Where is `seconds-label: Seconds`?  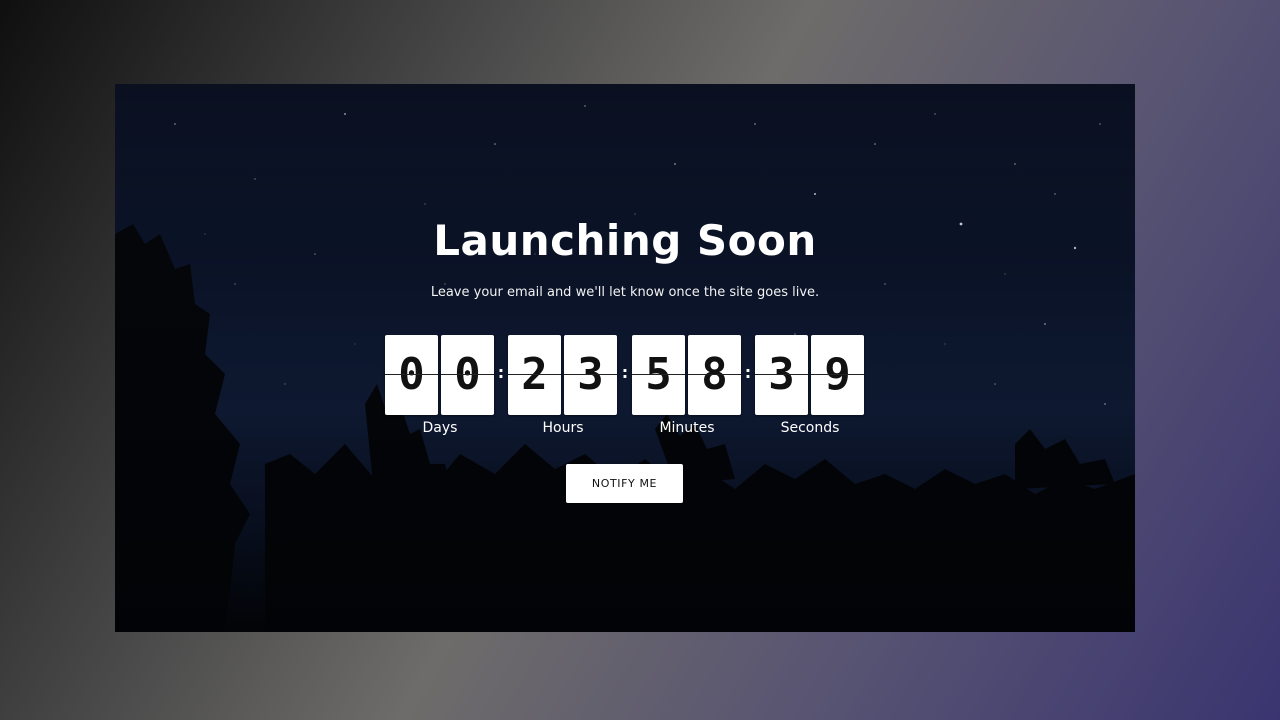
seconds-label: Seconds is located at coordinates (810, 428).